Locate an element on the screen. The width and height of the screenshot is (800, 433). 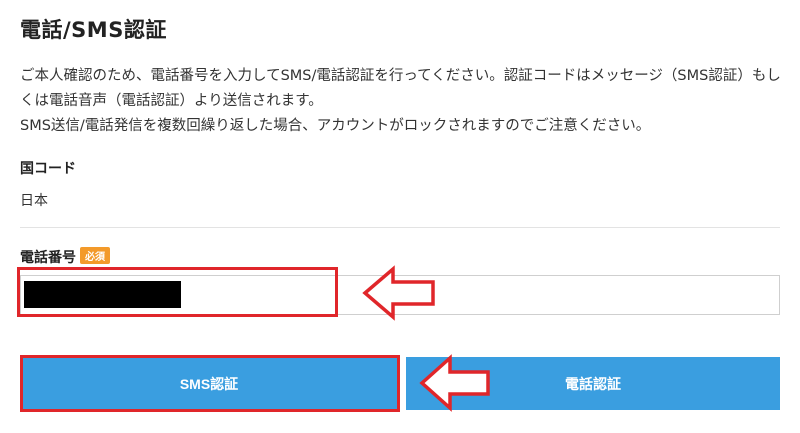
button-highlight-box is located at coordinates (210, 383).